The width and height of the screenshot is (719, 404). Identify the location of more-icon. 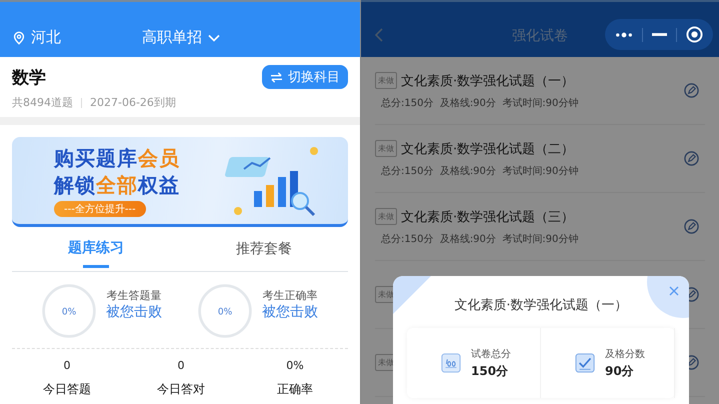
(624, 35).